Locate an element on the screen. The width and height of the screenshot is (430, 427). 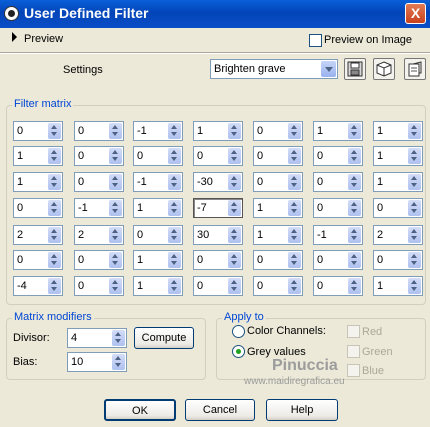
help-button: Help is located at coordinates (302, 410).